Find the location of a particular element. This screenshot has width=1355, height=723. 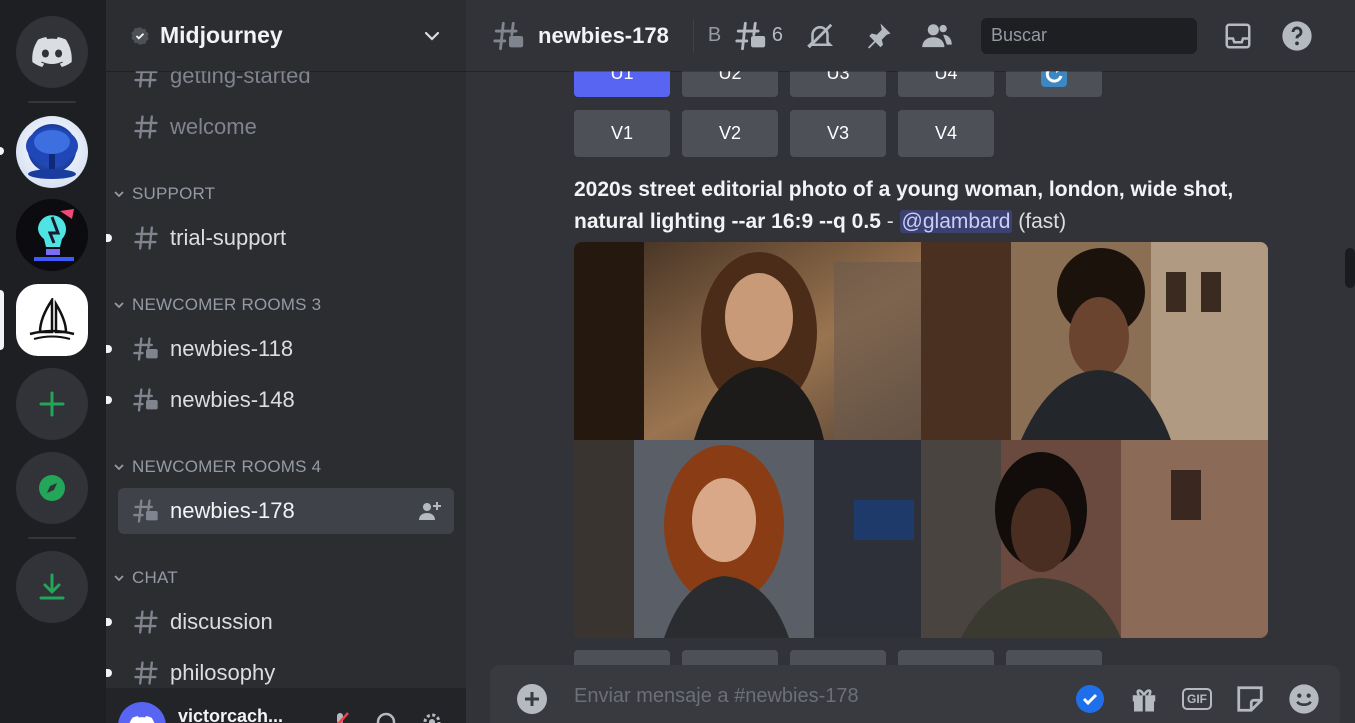

search-input is located at coordinates (1106, 35).